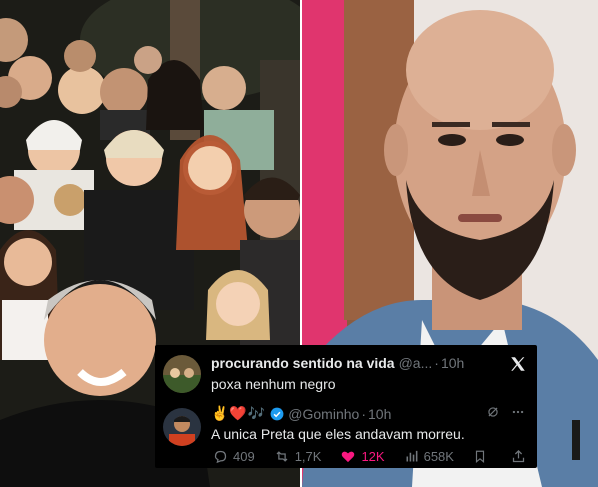 The height and width of the screenshot is (487, 598). I want to click on like-icon, so click(348, 457).